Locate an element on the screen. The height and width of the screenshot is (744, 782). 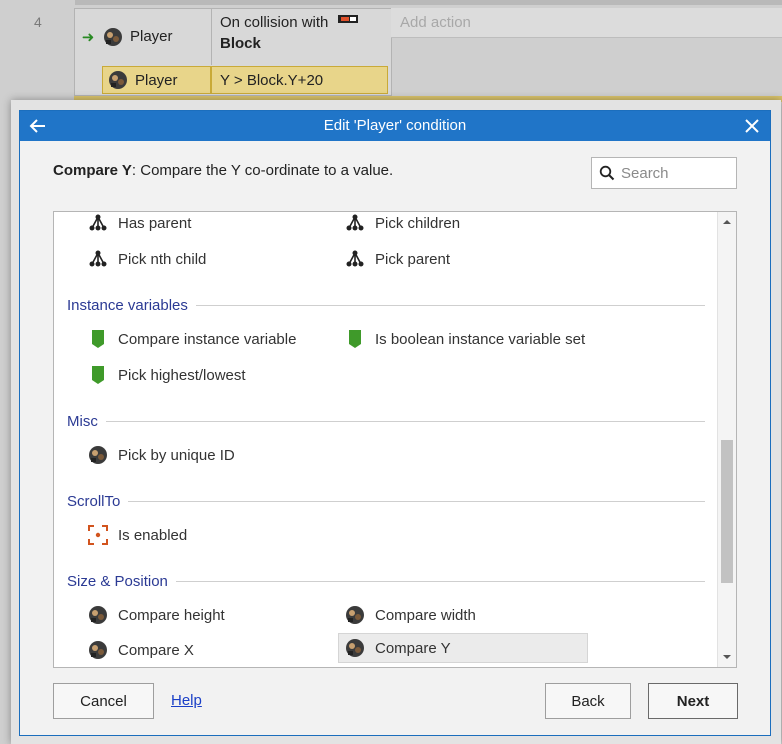
scrollto-icon is located at coordinates (98, 535).